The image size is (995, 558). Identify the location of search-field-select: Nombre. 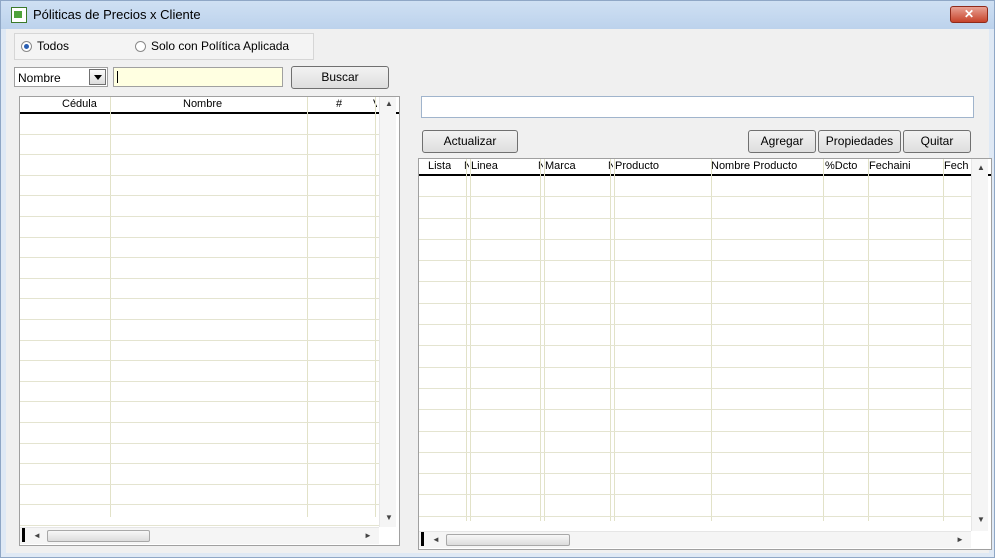
(61, 77).